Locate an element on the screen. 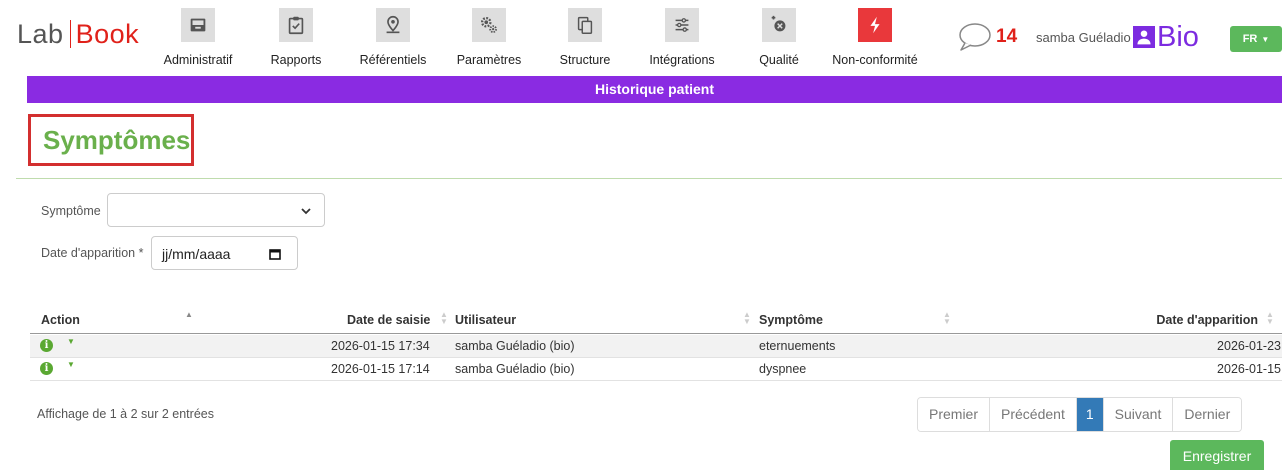 The width and height of the screenshot is (1288, 470). nav-administratif: Administratif is located at coordinates (198, 38).